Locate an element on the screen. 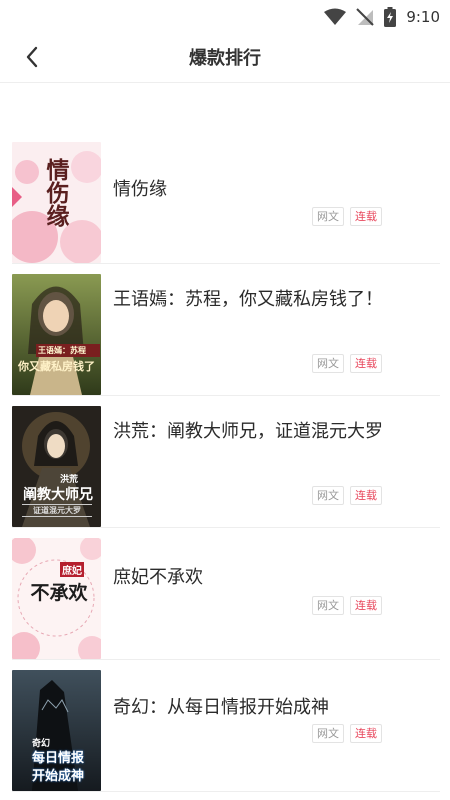  status-bar: 9:10 is located at coordinates (225, 17).